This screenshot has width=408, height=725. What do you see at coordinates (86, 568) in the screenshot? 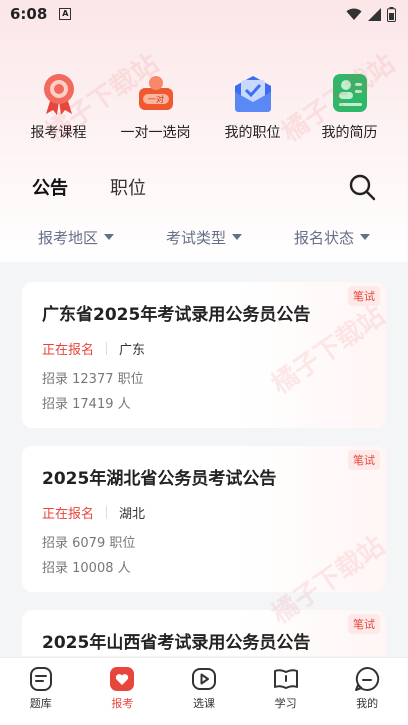
I see `people-count: 招录 10008 人` at bounding box center [86, 568].